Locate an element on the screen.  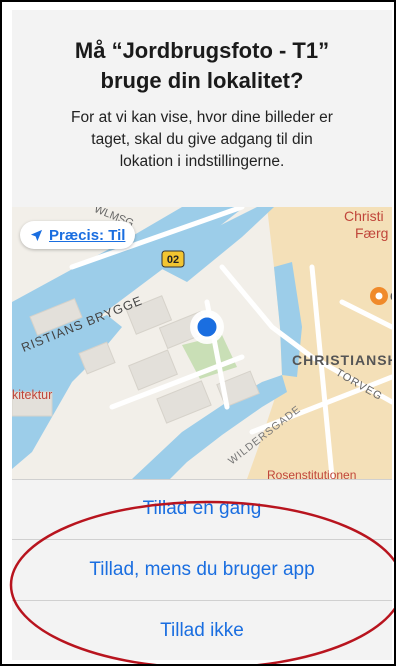
map-label-christianshavn-top: Christi is located at coordinates (364, 216).